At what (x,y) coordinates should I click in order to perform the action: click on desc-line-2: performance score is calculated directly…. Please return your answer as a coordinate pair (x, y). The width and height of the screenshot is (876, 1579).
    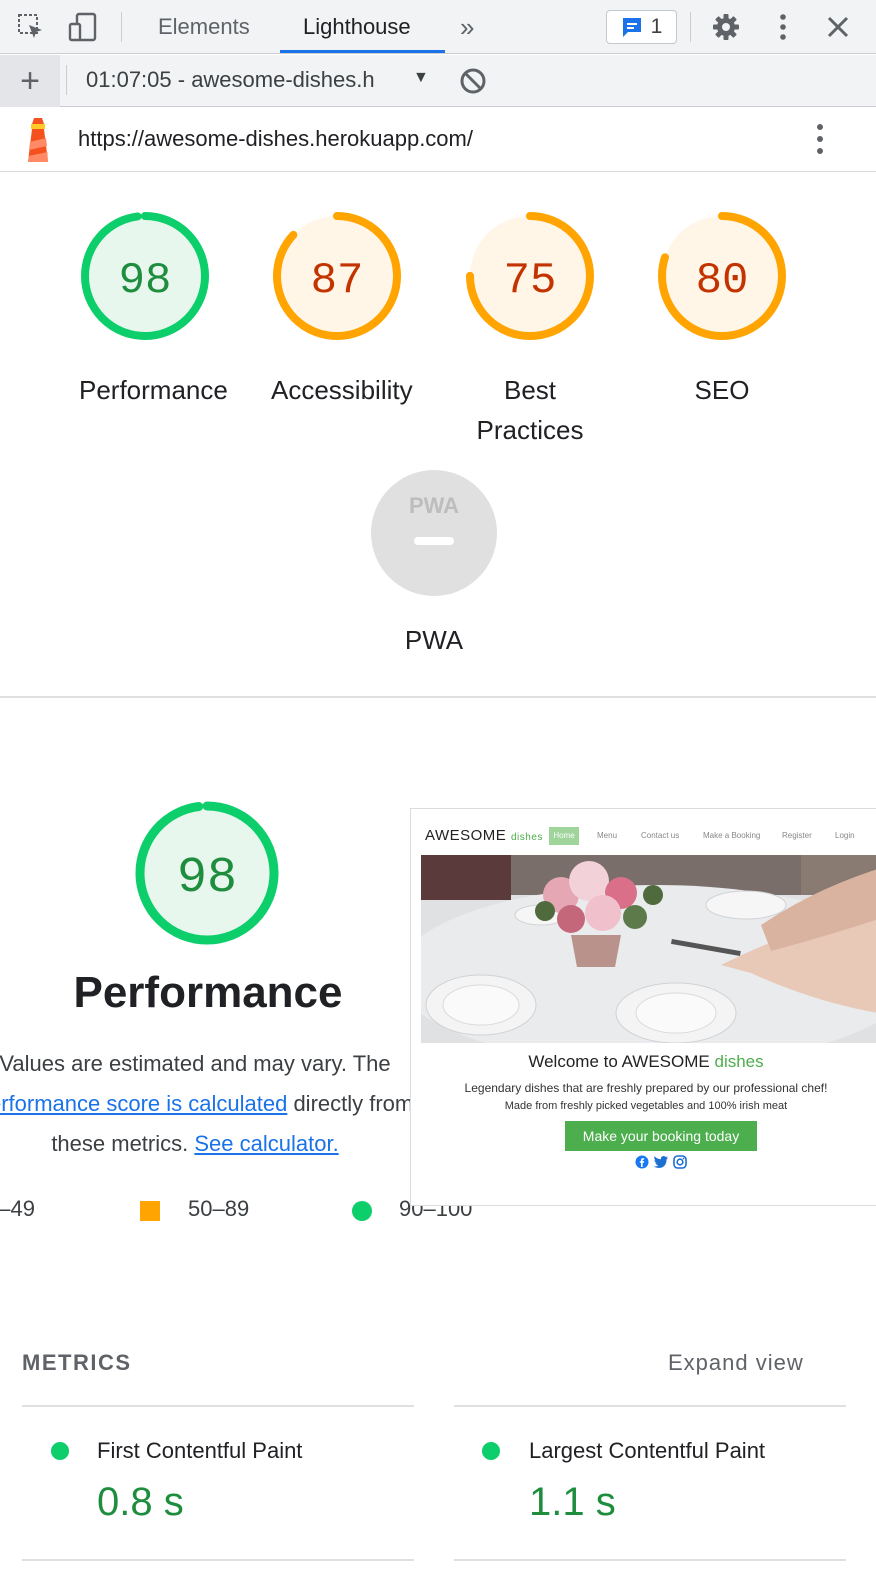
    Looking at the image, I should click on (210, 1104).